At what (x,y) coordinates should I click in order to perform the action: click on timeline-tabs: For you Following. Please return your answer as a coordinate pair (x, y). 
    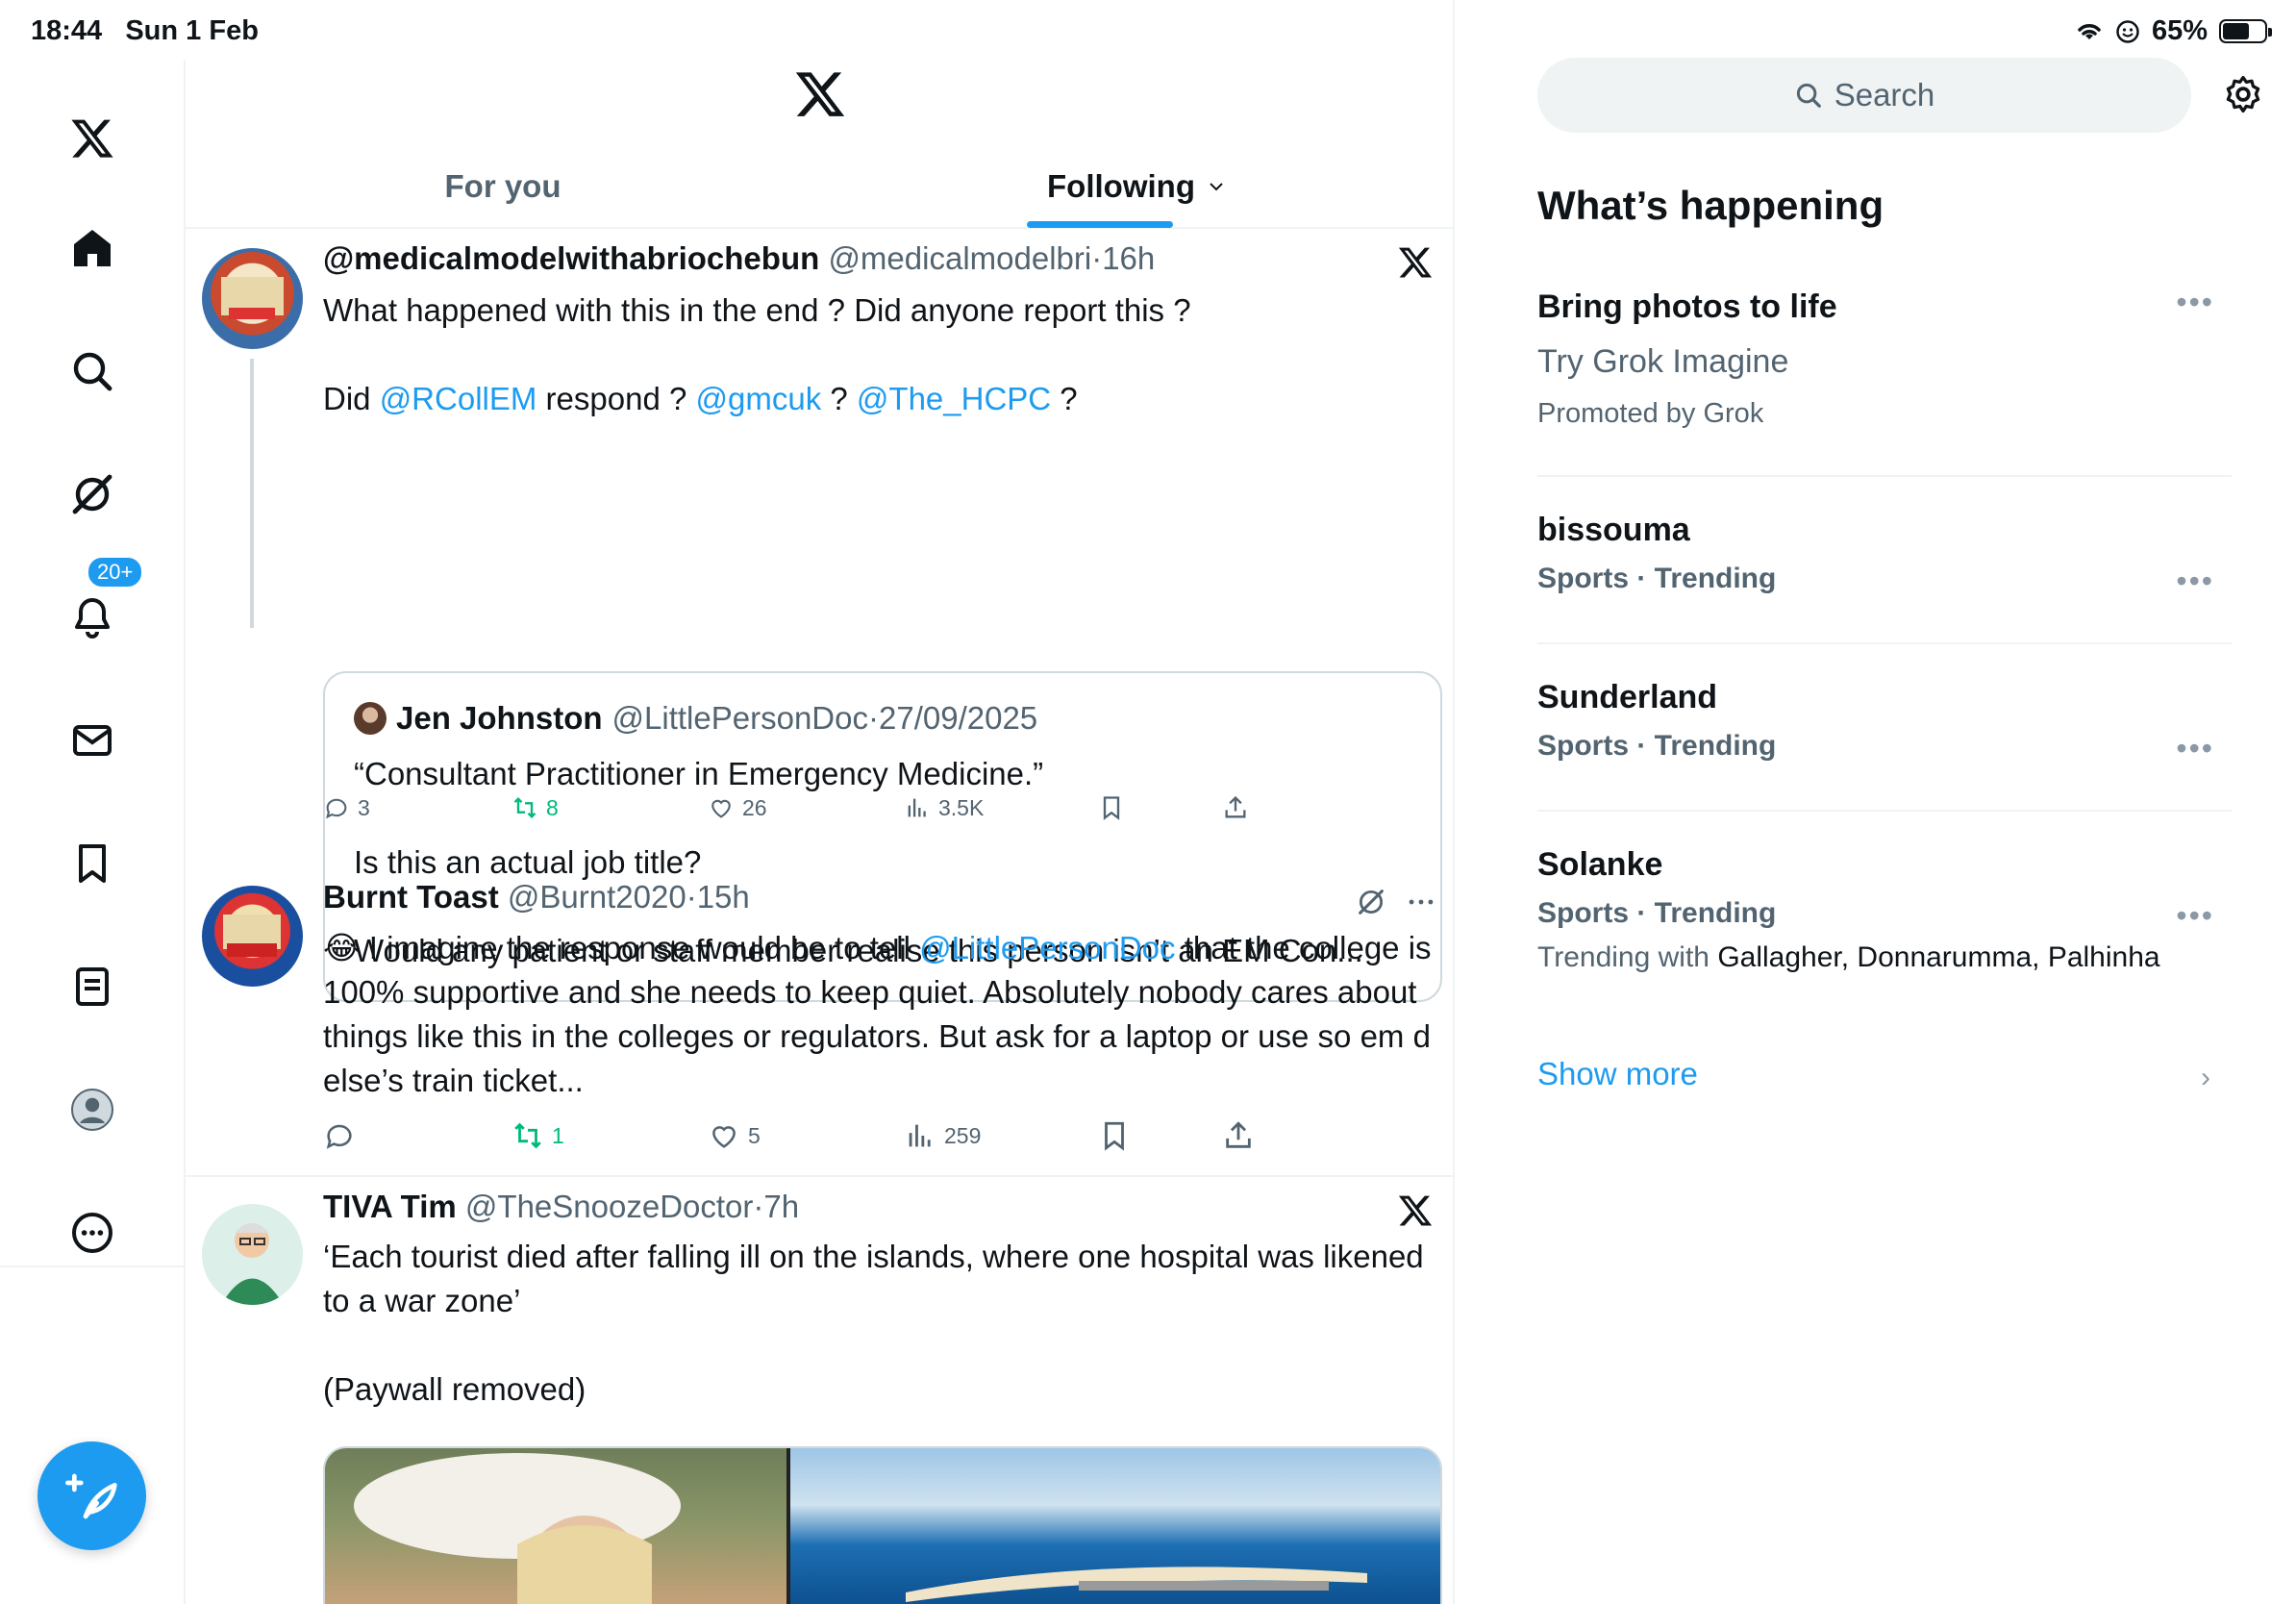
    Looking at the image, I should click on (820, 186).